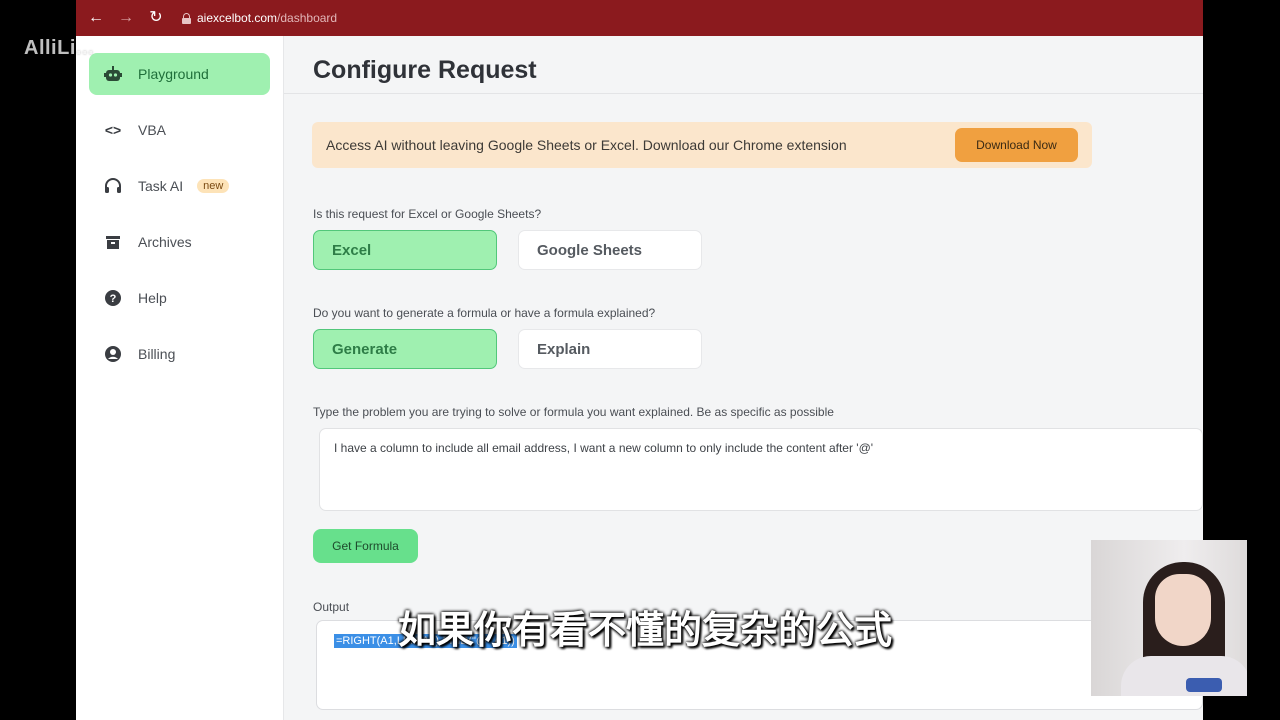 The image size is (1280, 720). Describe the element at coordinates (126, 18) in the screenshot. I see `forward-arrow-icon: →` at that location.